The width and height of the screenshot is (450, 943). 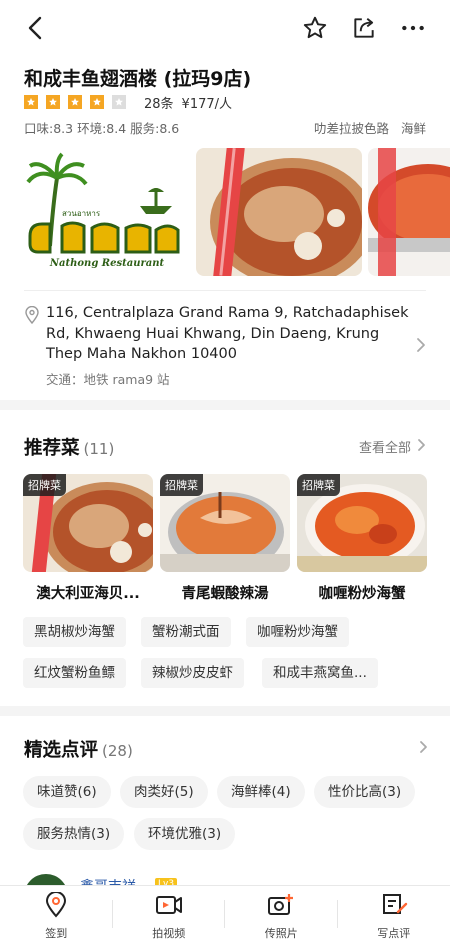 I want to click on divider, so click(x=225, y=290).